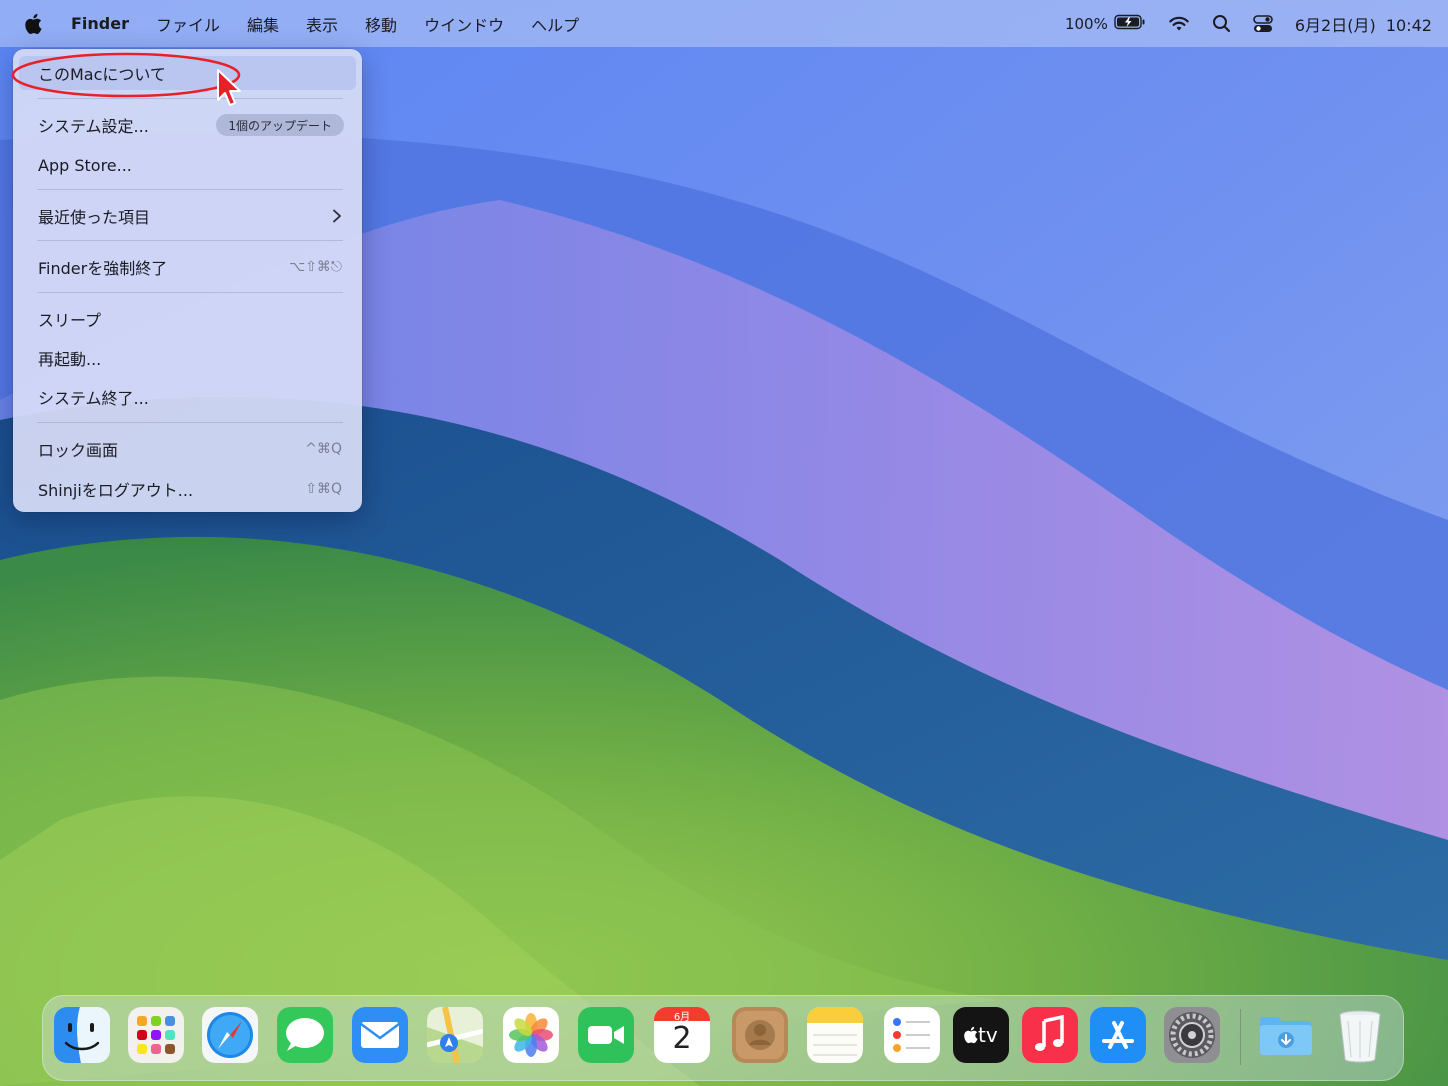  What do you see at coordinates (381, 24) in the screenshot?
I see `menu-go: 移動` at bounding box center [381, 24].